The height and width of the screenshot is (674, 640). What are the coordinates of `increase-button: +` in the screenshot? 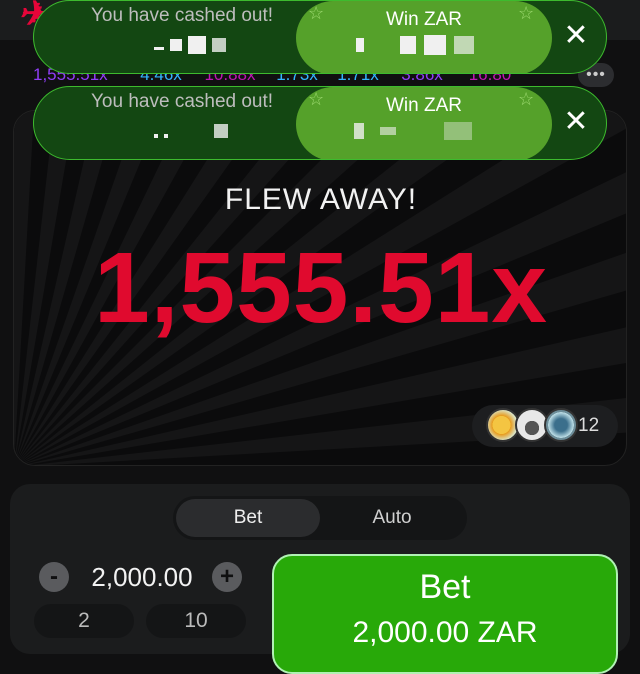 It's located at (227, 577).